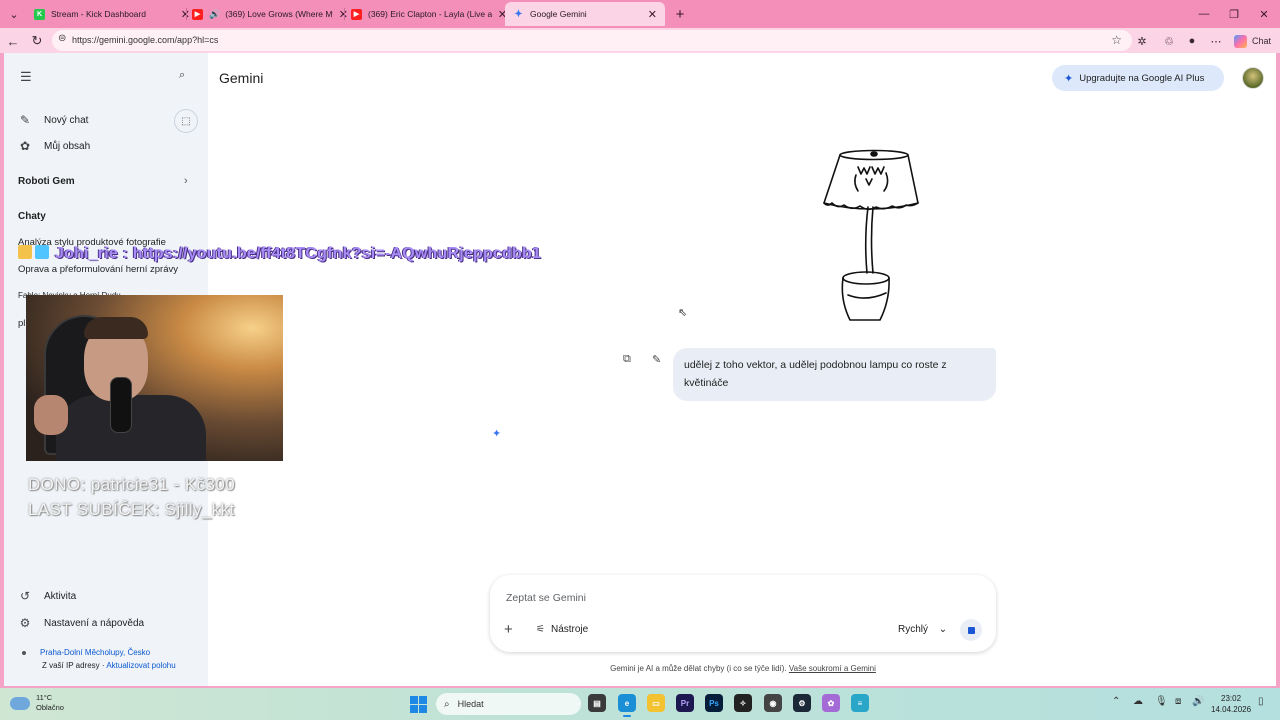 This screenshot has height=720, width=1280. I want to click on taskbar-search-label: Hledat, so click(470, 704).